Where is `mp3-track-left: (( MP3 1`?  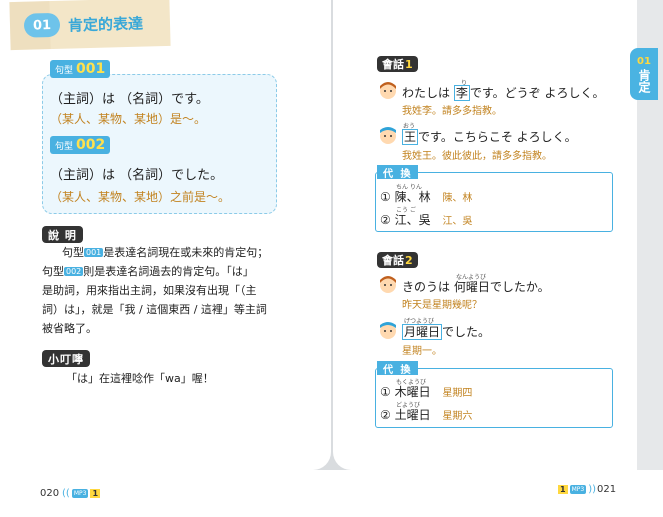 mp3-track-left: (( MP3 1 is located at coordinates (81, 493).